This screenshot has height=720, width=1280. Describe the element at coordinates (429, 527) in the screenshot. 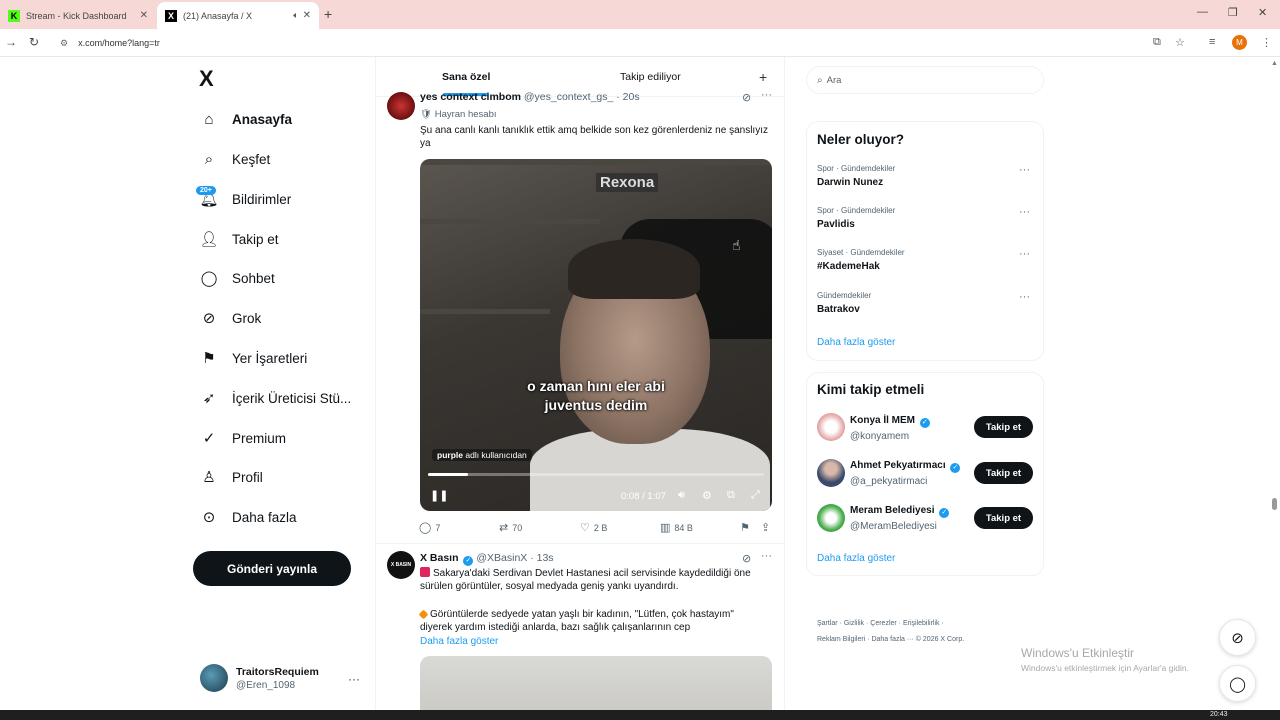

I see `reply-button: ◯ 7` at that location.